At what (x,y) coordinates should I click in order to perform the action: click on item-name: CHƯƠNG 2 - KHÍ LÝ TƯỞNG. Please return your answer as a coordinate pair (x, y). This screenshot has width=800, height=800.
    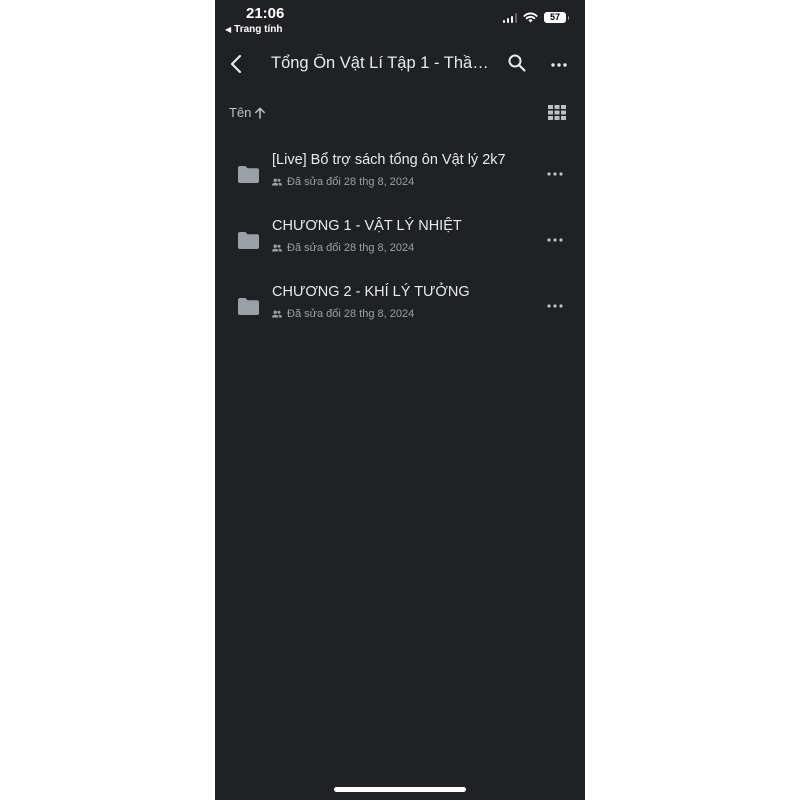
    Looking at the image, I should click on (371, 292).